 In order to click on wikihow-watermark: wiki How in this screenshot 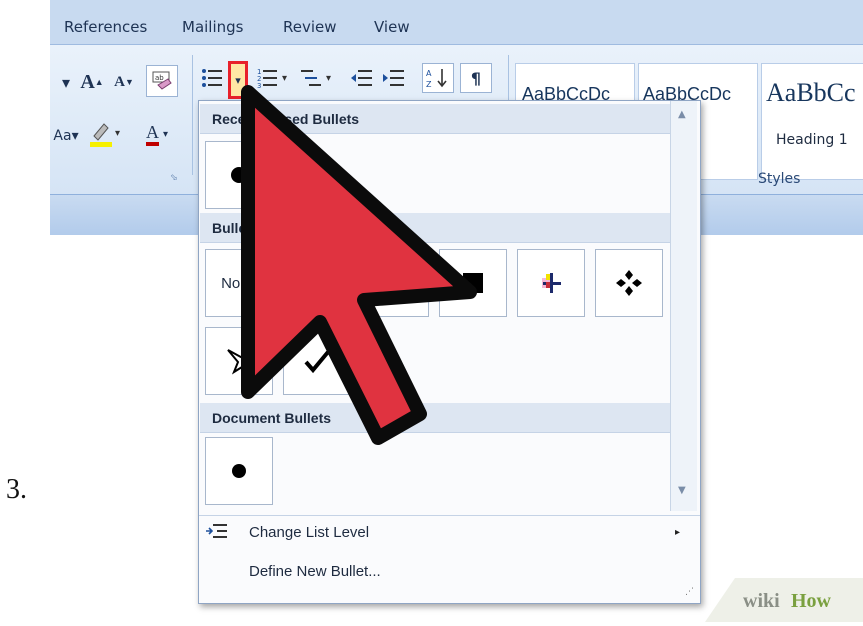, I will do `click(784, 600)`.